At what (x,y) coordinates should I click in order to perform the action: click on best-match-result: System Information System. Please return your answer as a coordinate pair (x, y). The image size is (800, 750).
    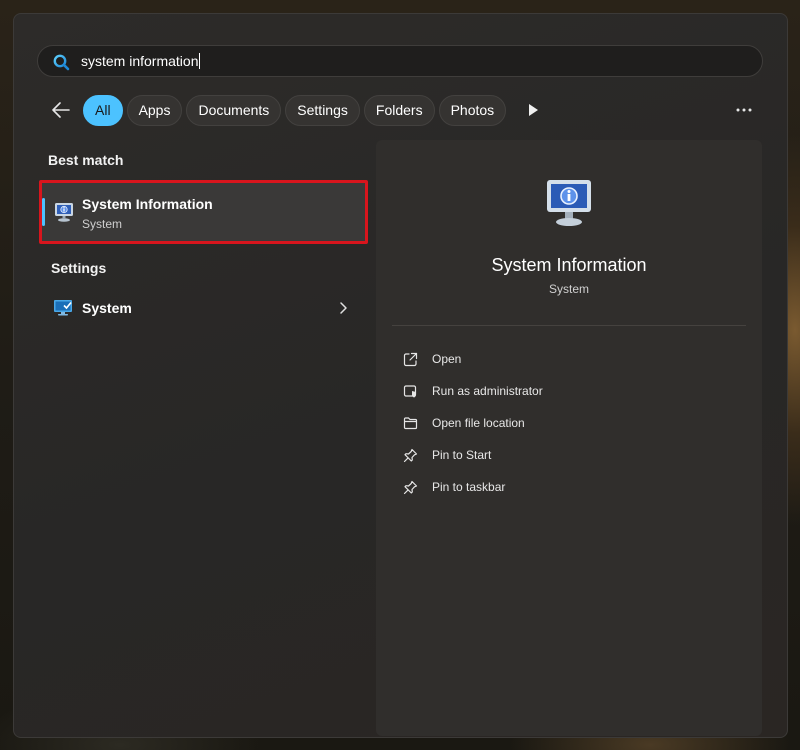
    Looking at the image, I should click on (203, 212).